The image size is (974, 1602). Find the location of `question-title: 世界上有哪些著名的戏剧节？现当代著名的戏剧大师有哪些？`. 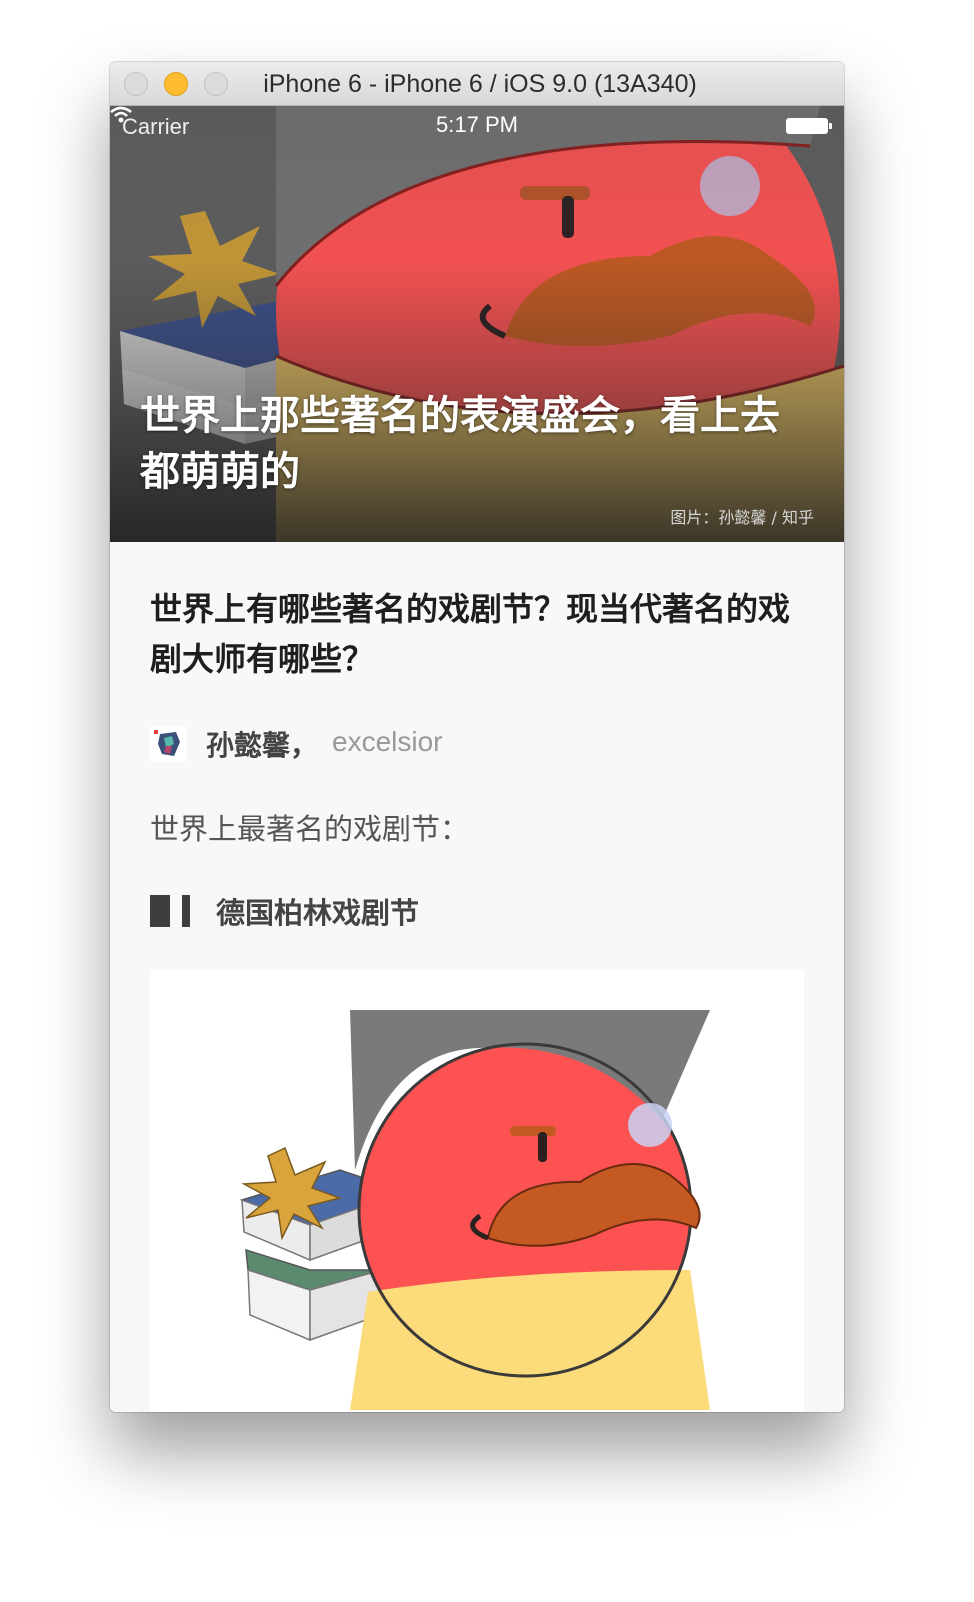

question-title: 世界上有哪些著名的戏剧节？现当代著名的戏剧大师有哪些？ is located at coordinates (477, 634).